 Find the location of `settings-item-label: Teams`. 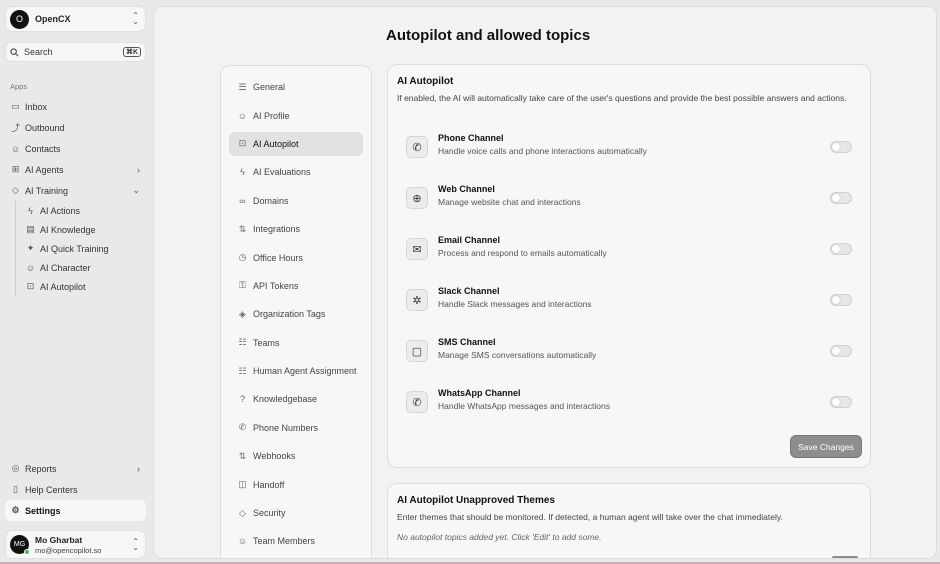

settings-item-label: Teams is located at coordinates (266, 342).